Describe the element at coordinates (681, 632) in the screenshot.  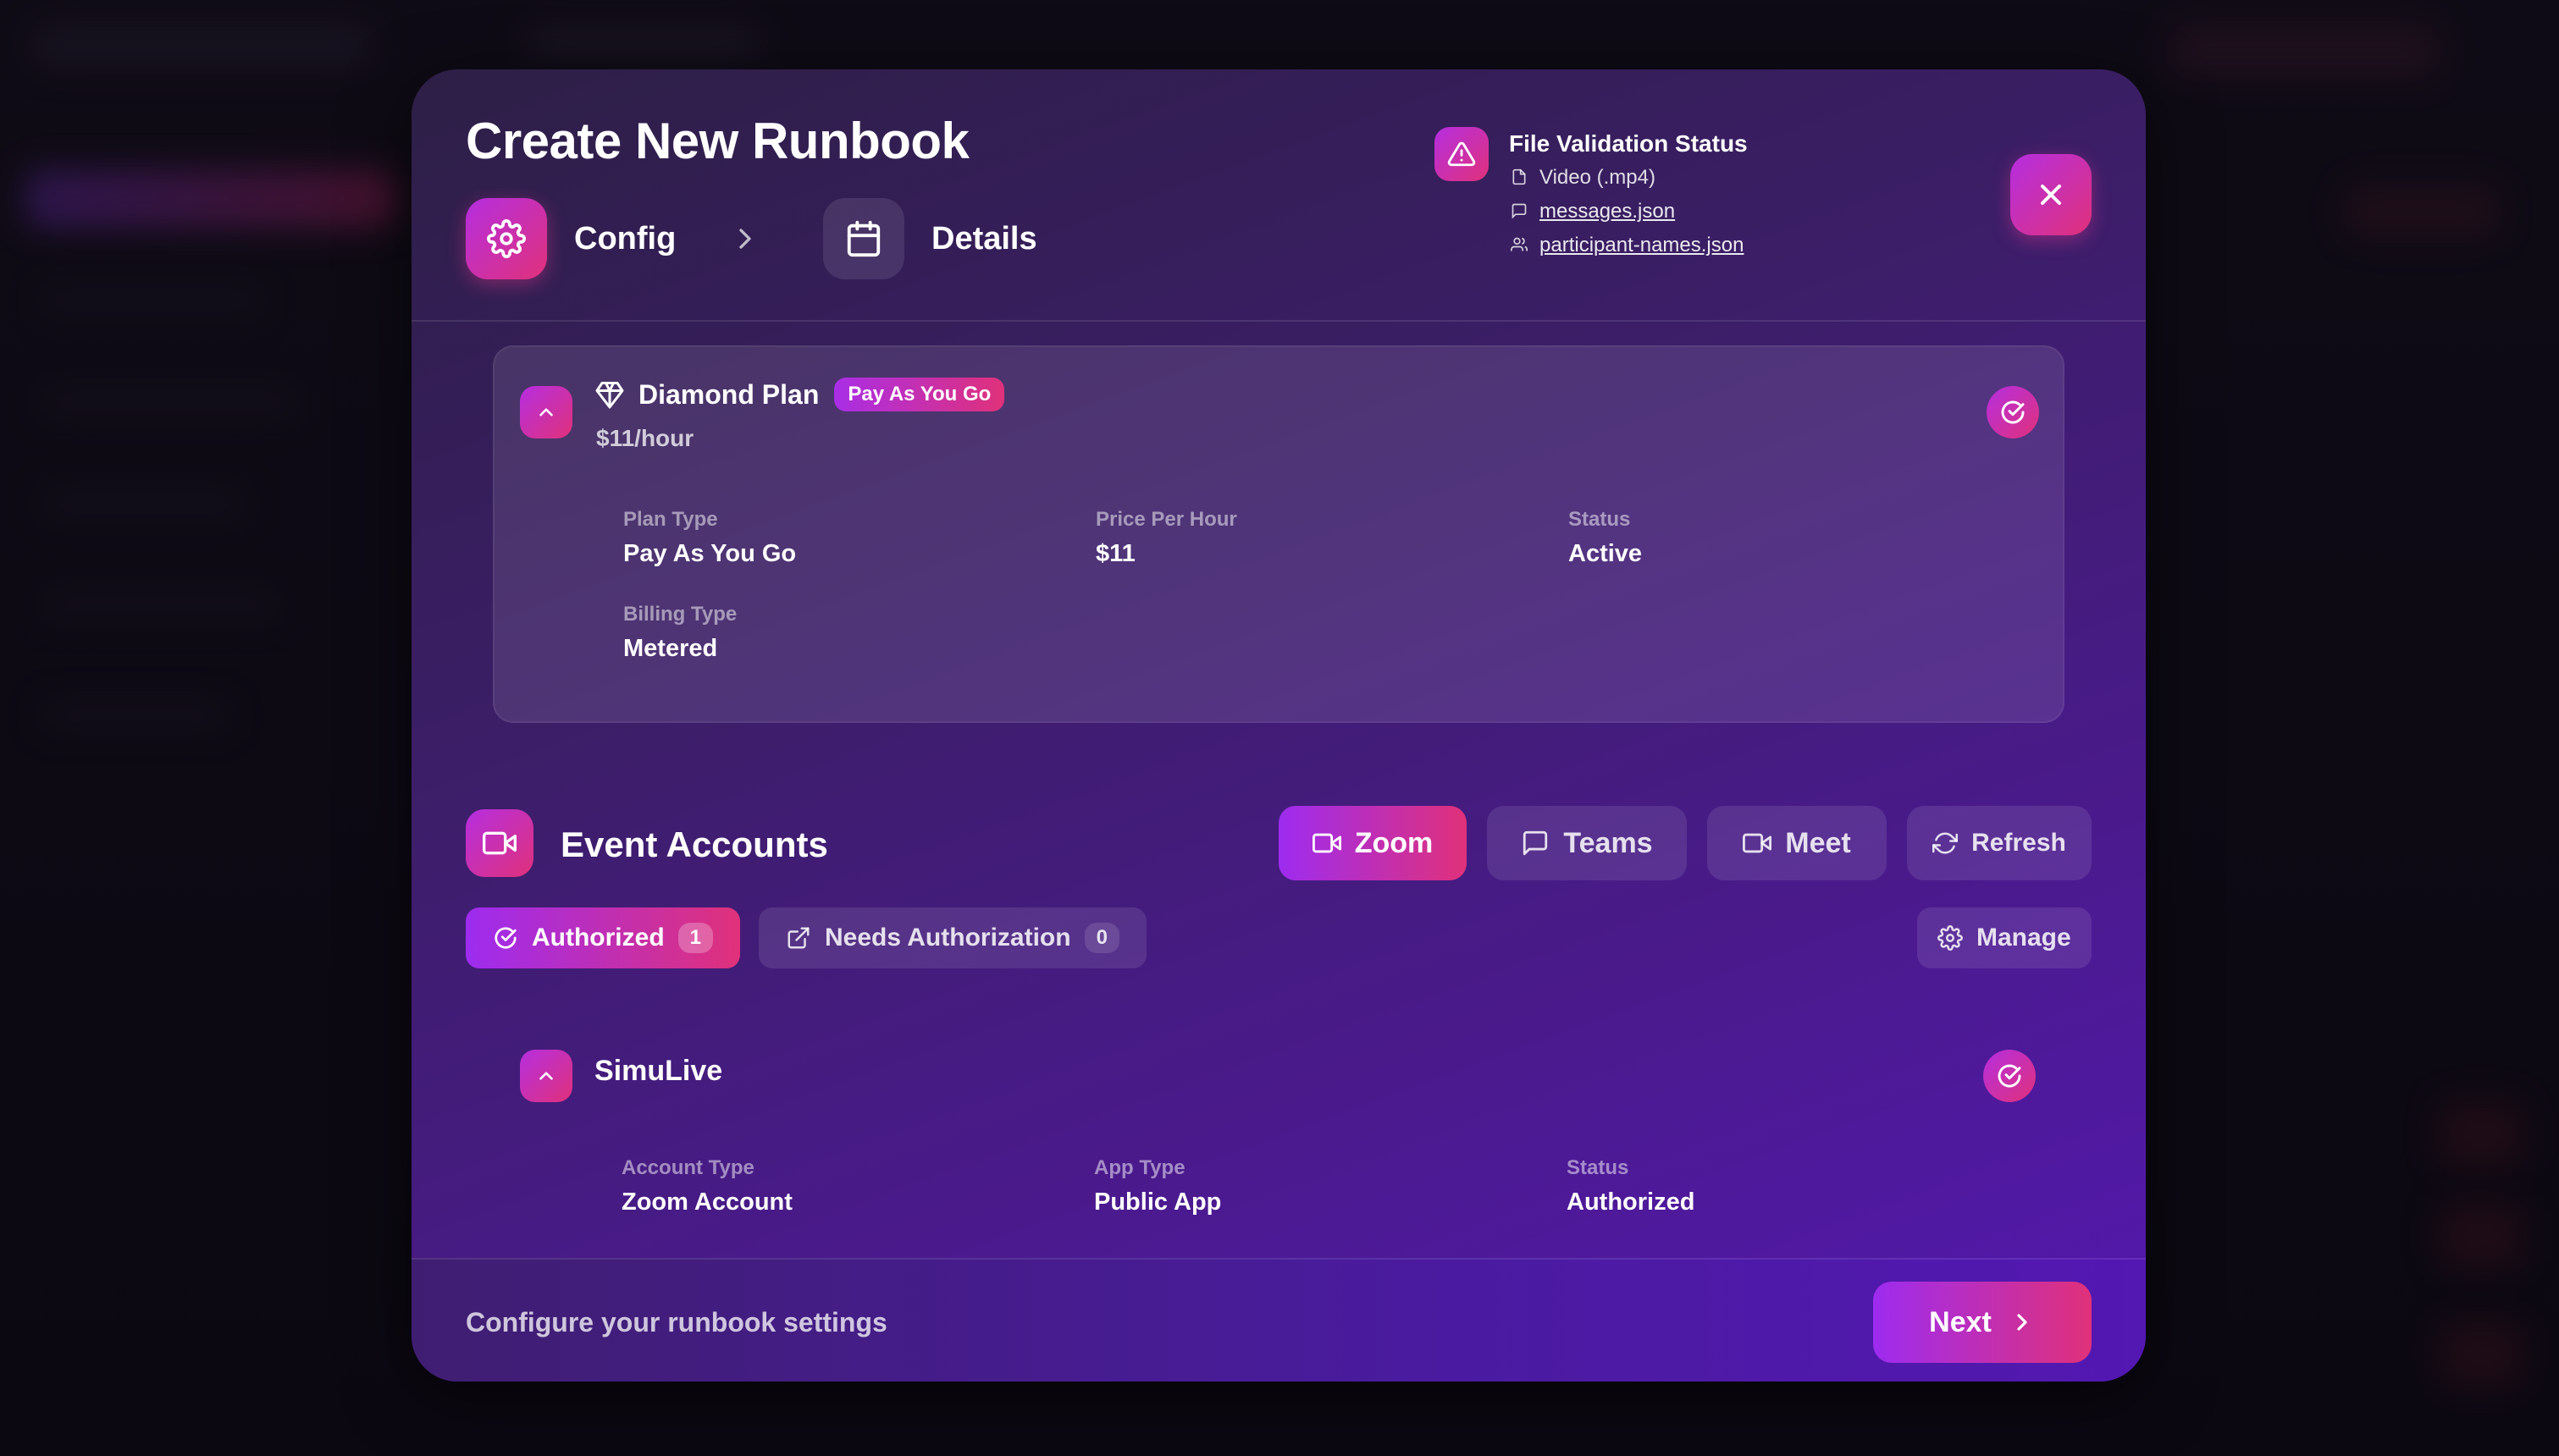
I see `billing-type-field: Billing Type Metered` at that location.